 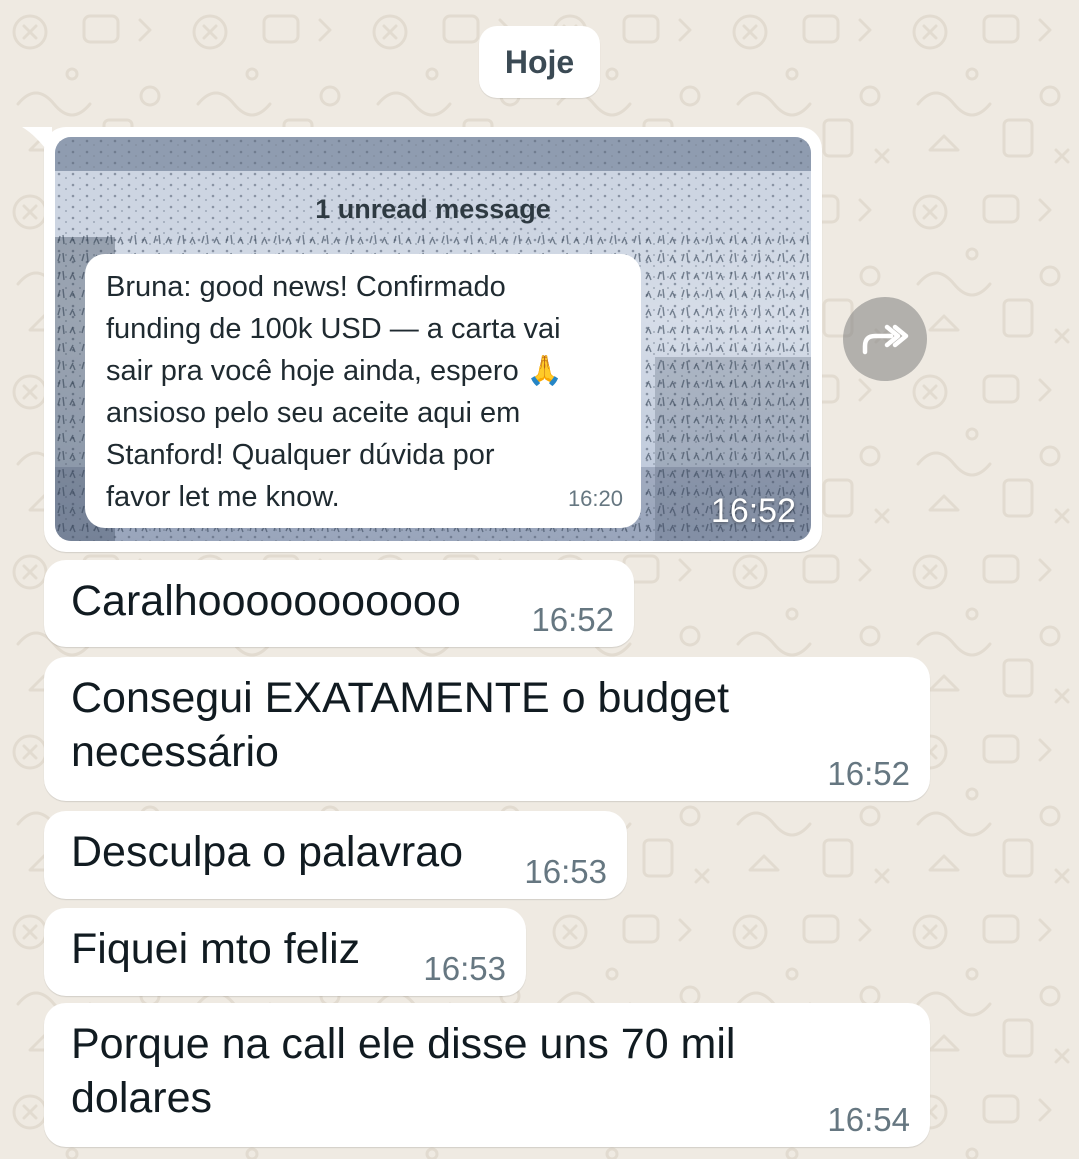 What do you see at coordinates (267, 852) in the screenshot?
I see `message-text: Desculpa o palavrao` at bounding box center [267, 852].